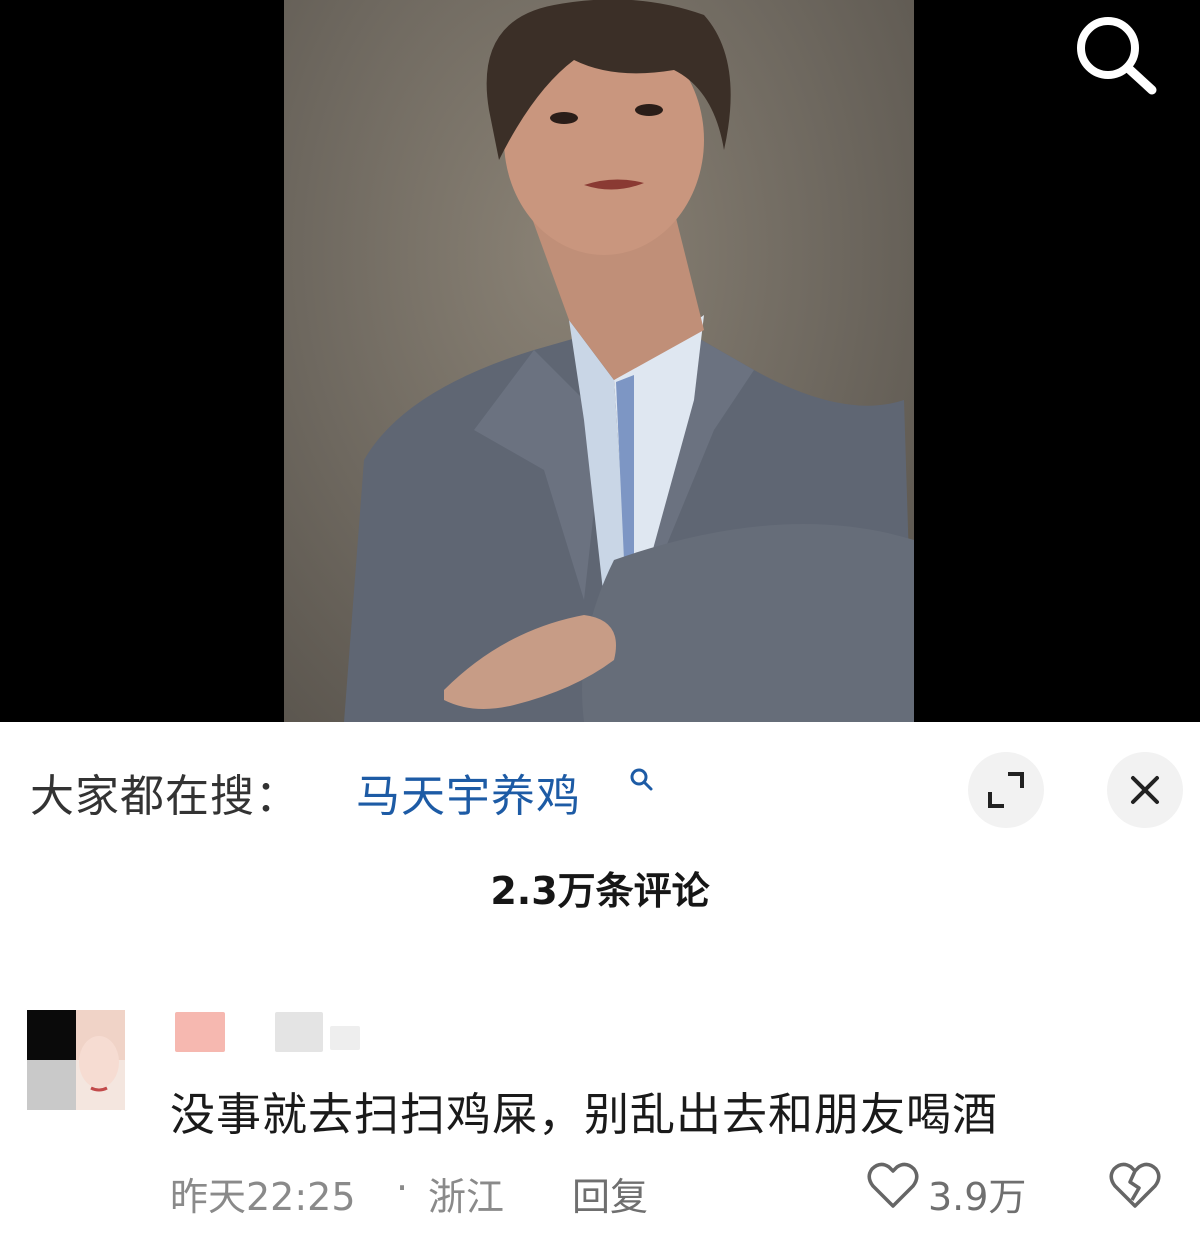  I want to click on expand-icon, so click(1006, 790).